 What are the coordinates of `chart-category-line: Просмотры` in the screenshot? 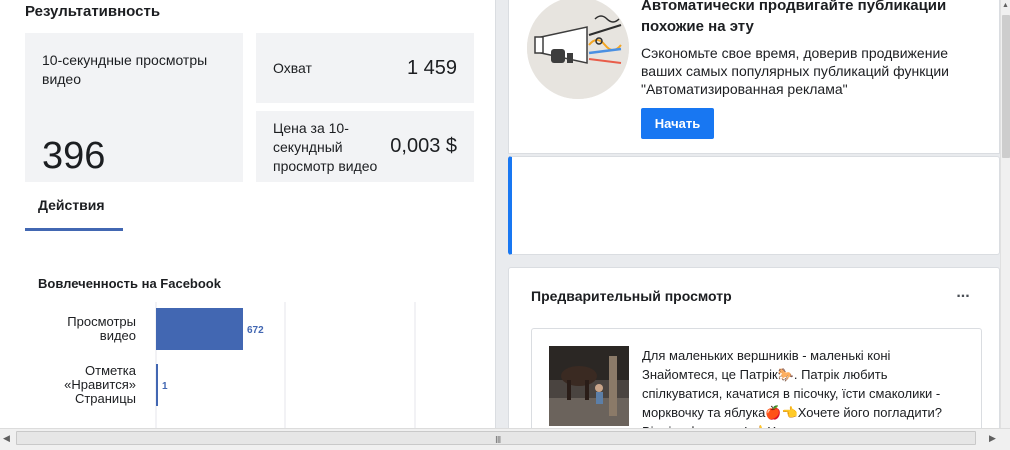 It's located at (101, 321).